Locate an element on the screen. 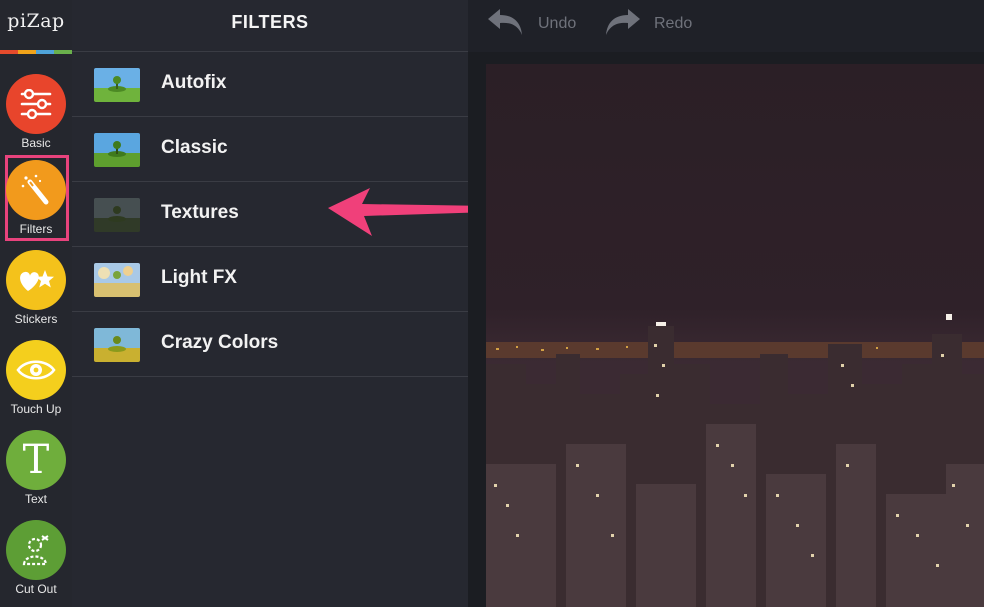 The height and width of the screenshot is (607, 984). tool-basic: Basic is located at coordinates (36, 113).